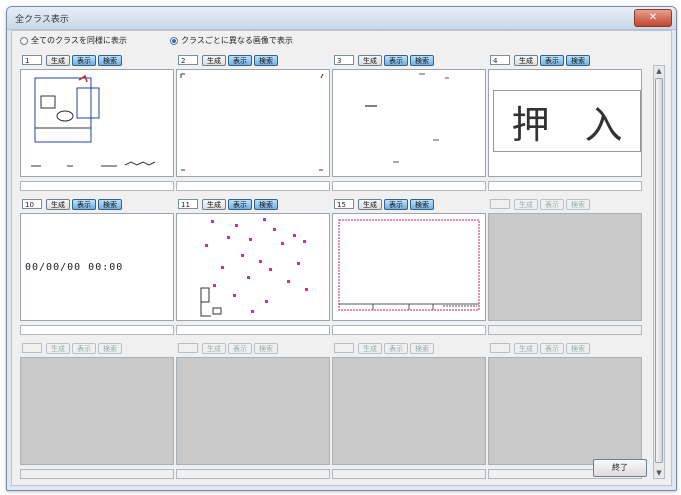  Describe the element at coordinates (500, 60) in the screenshot. I see `class-number-field: 4` at that location.